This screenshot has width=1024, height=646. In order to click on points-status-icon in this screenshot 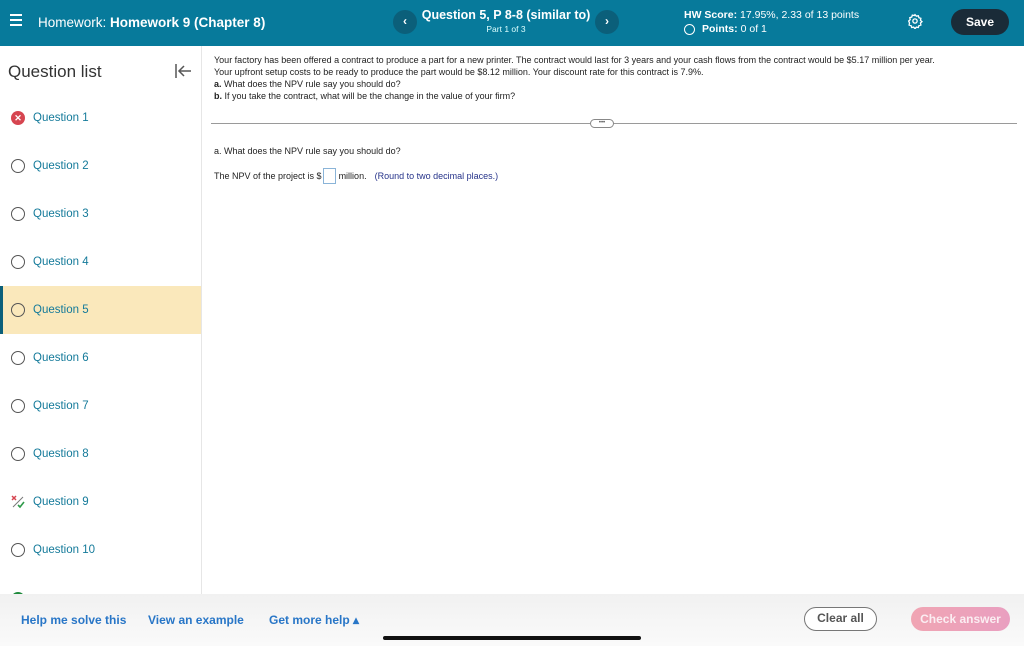, I will do `click(689, 29)`.